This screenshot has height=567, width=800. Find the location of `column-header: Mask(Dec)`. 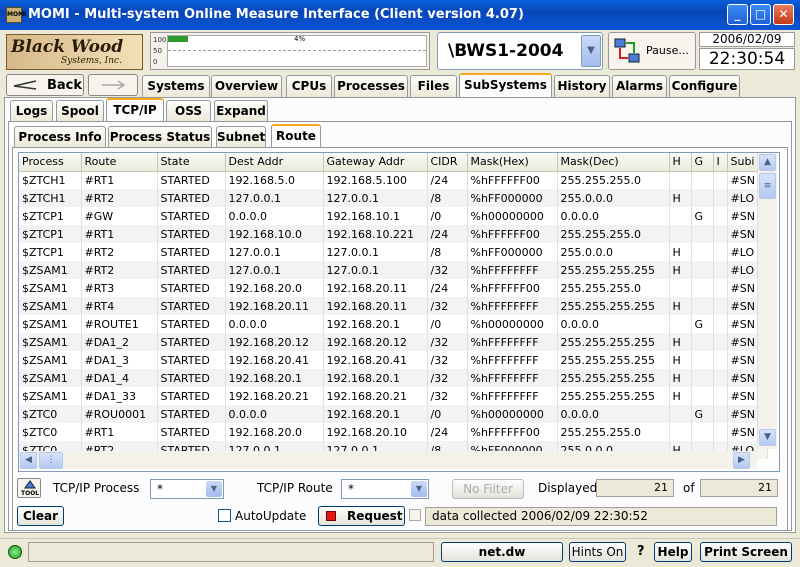

column-header: Mask(Dec) is located at coordinates (613, 162).